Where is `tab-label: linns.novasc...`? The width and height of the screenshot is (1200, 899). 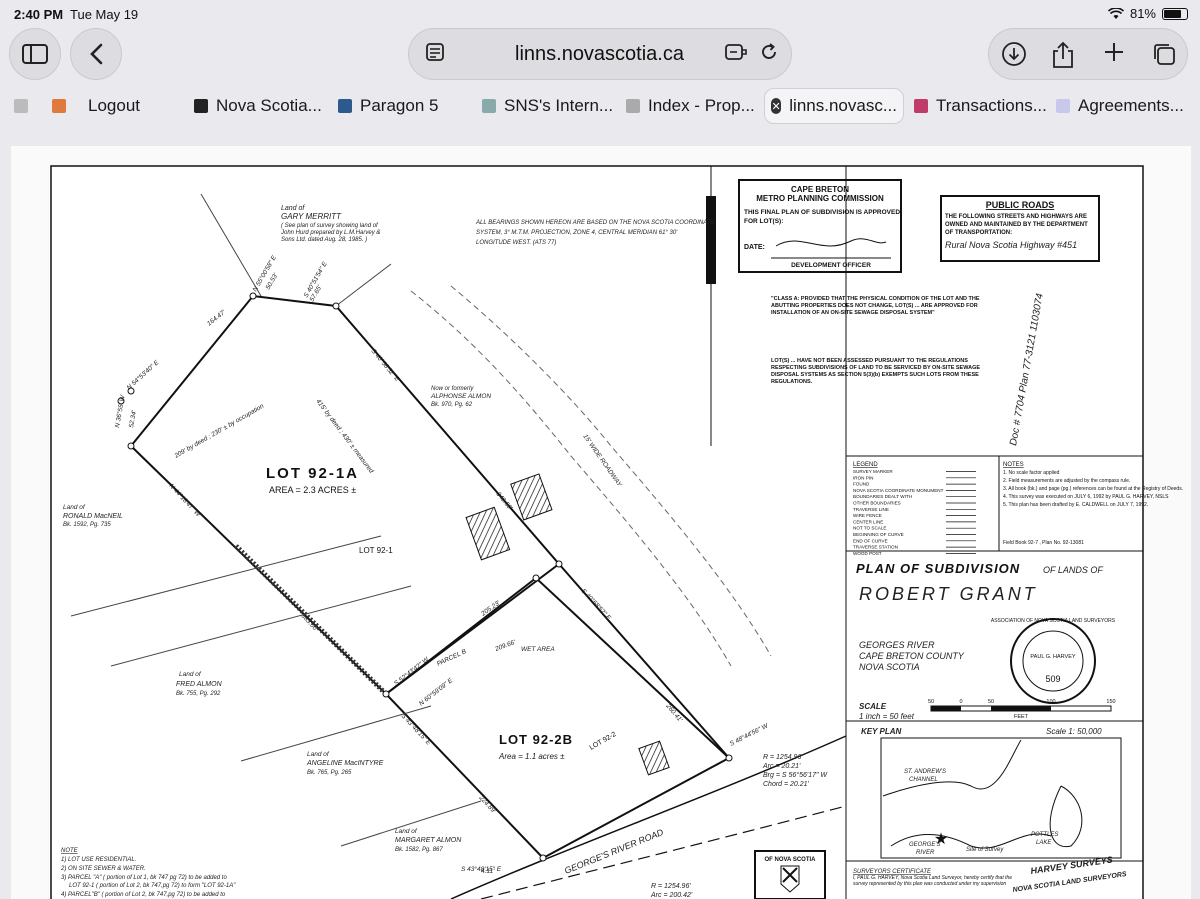
tab-label: linns.novasc... is located at coordinates (843, 105).